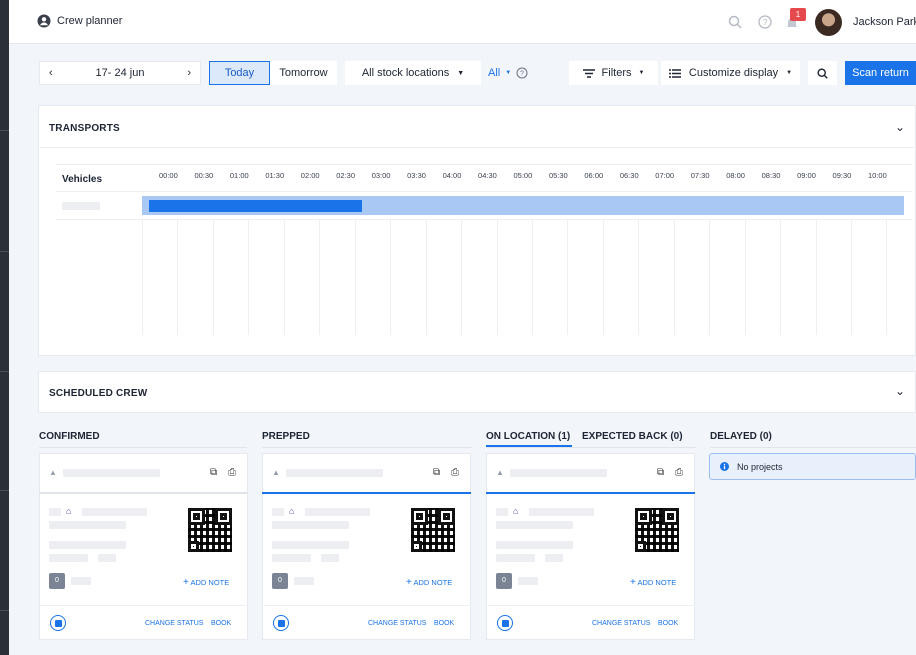 Image resolution: width=916 pixels, height=655 pixels. What do you see at coordinates (771, 175) in the screenshot?
I see `time-tick: 08:30` at bounding box center [771, 175].